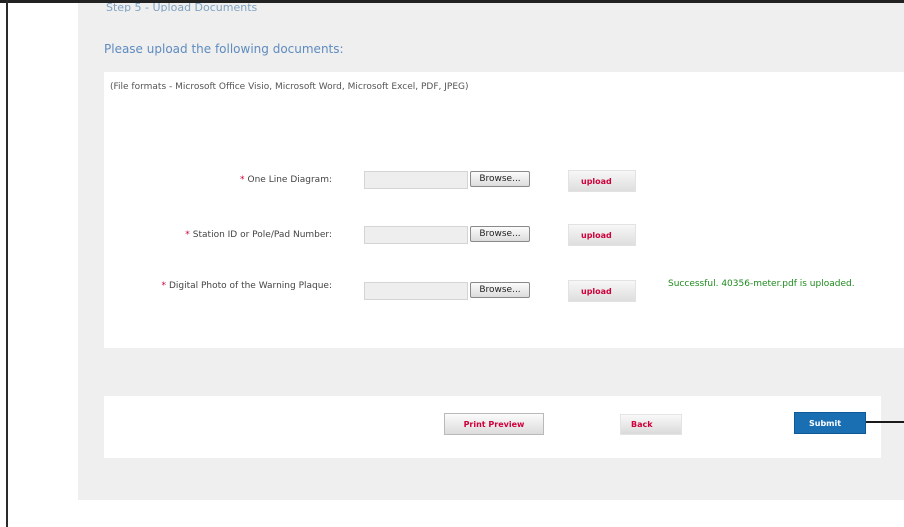  Describe the element at coordinates (830, 423) in the screenshot. I see `submit-button: Submit` at that location.